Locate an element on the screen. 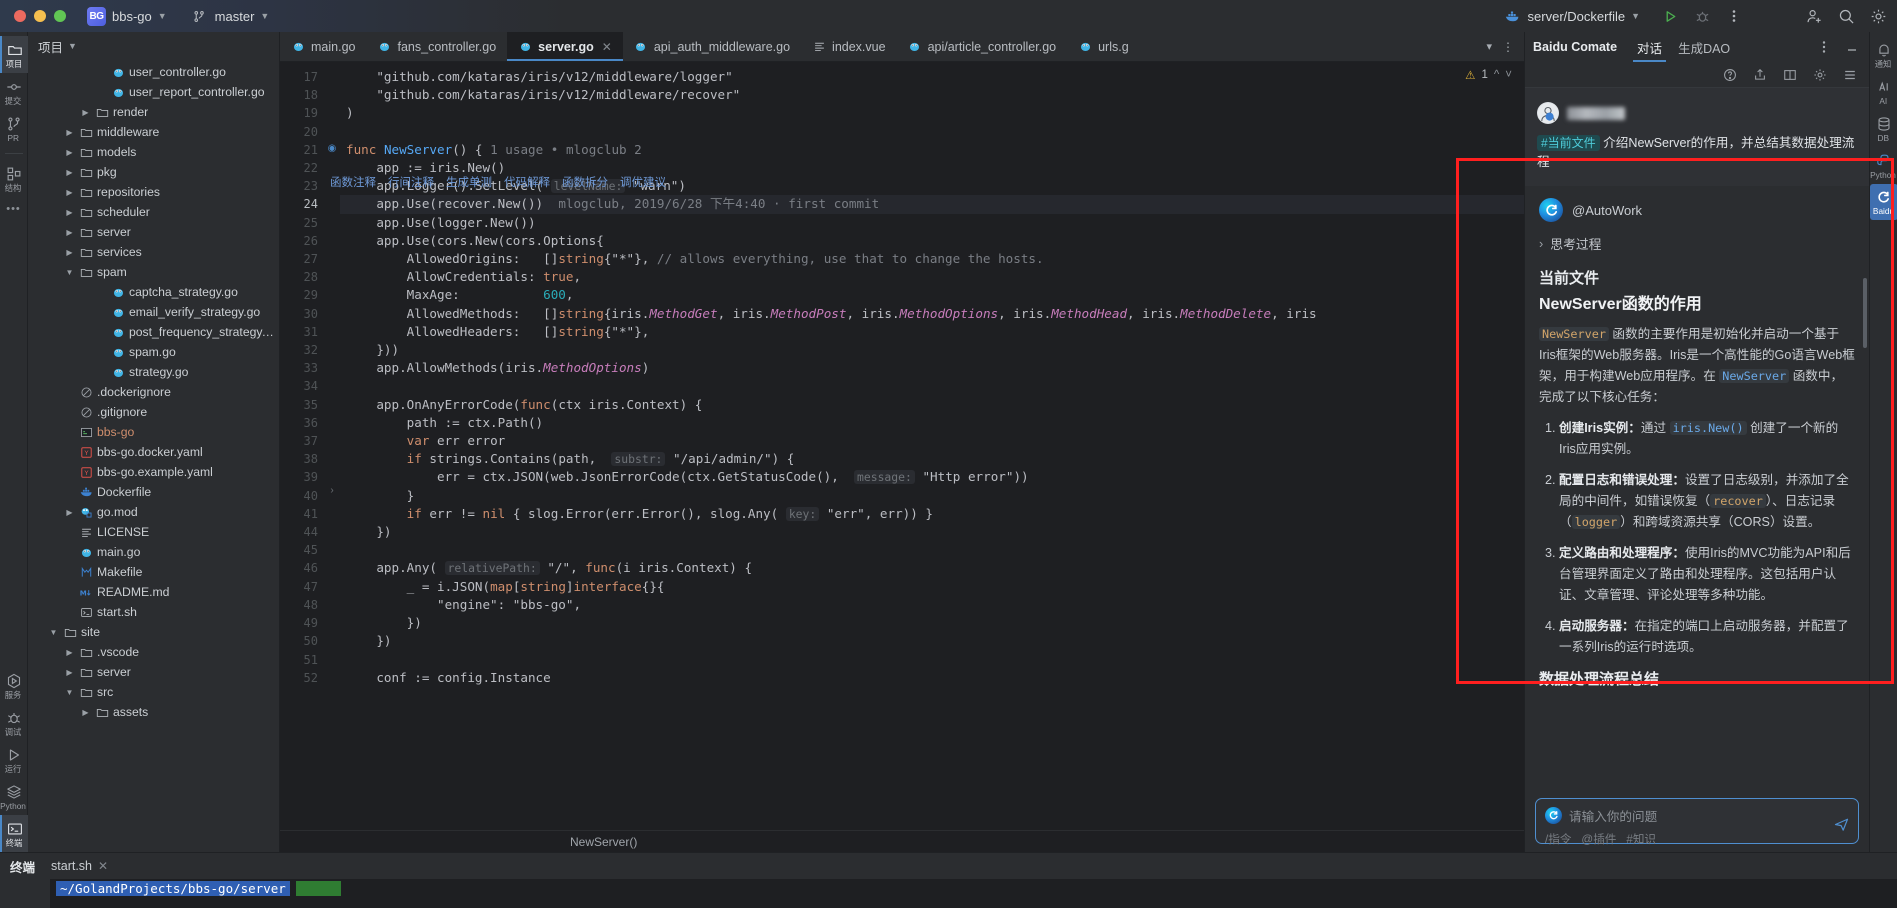 This screenshot has width=1897, height=908. tree-item: ▶ pkg is located at coordinates (153, 172).